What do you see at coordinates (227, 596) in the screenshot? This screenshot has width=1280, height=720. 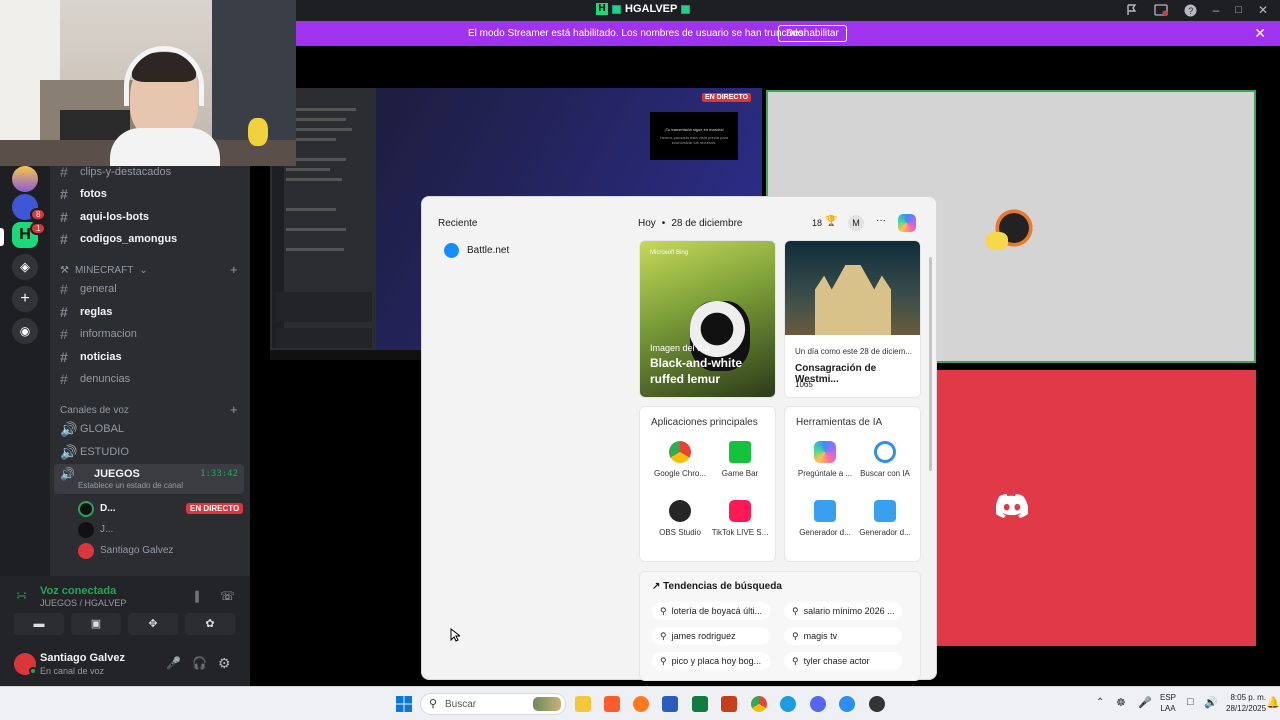 I see `disconnect-icon: ☏` at bounding box center [227, 596].